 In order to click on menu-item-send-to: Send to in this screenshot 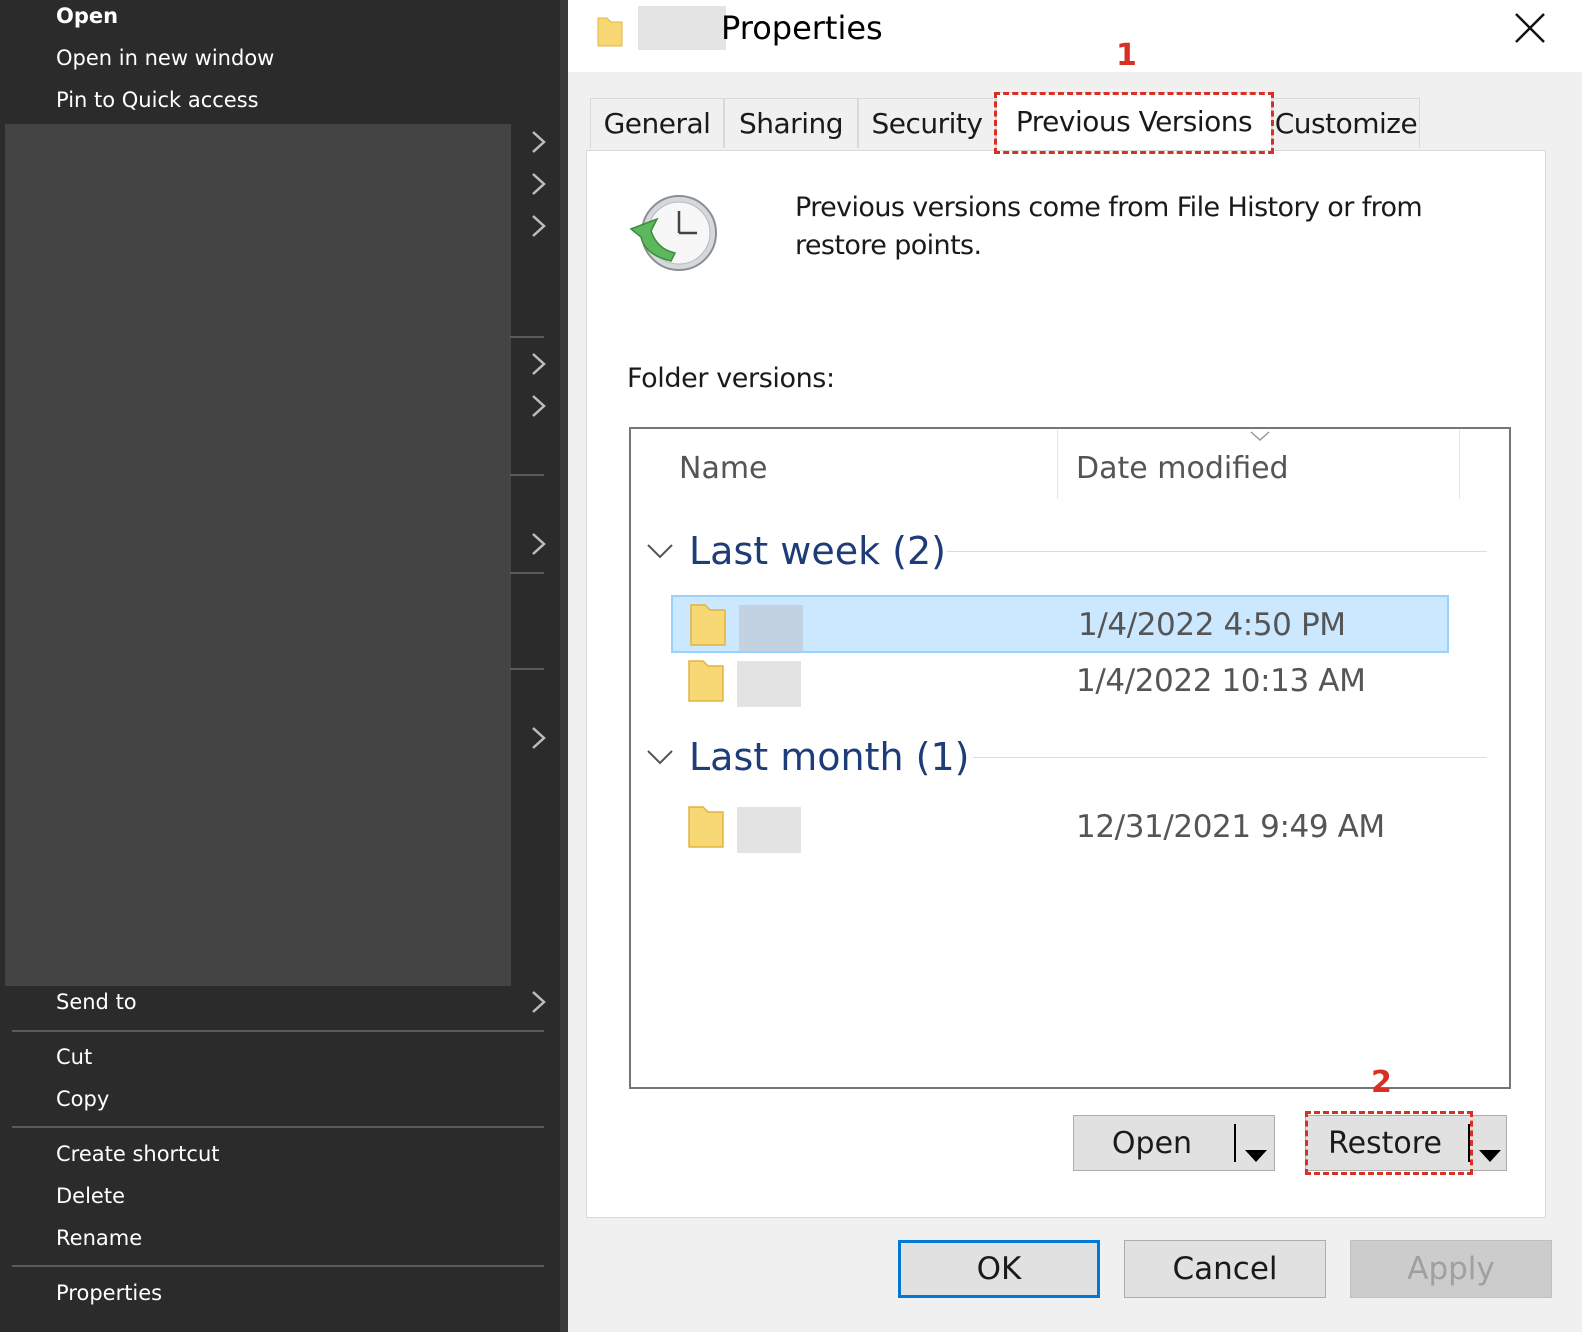, I will do `click(96, 1002)`.